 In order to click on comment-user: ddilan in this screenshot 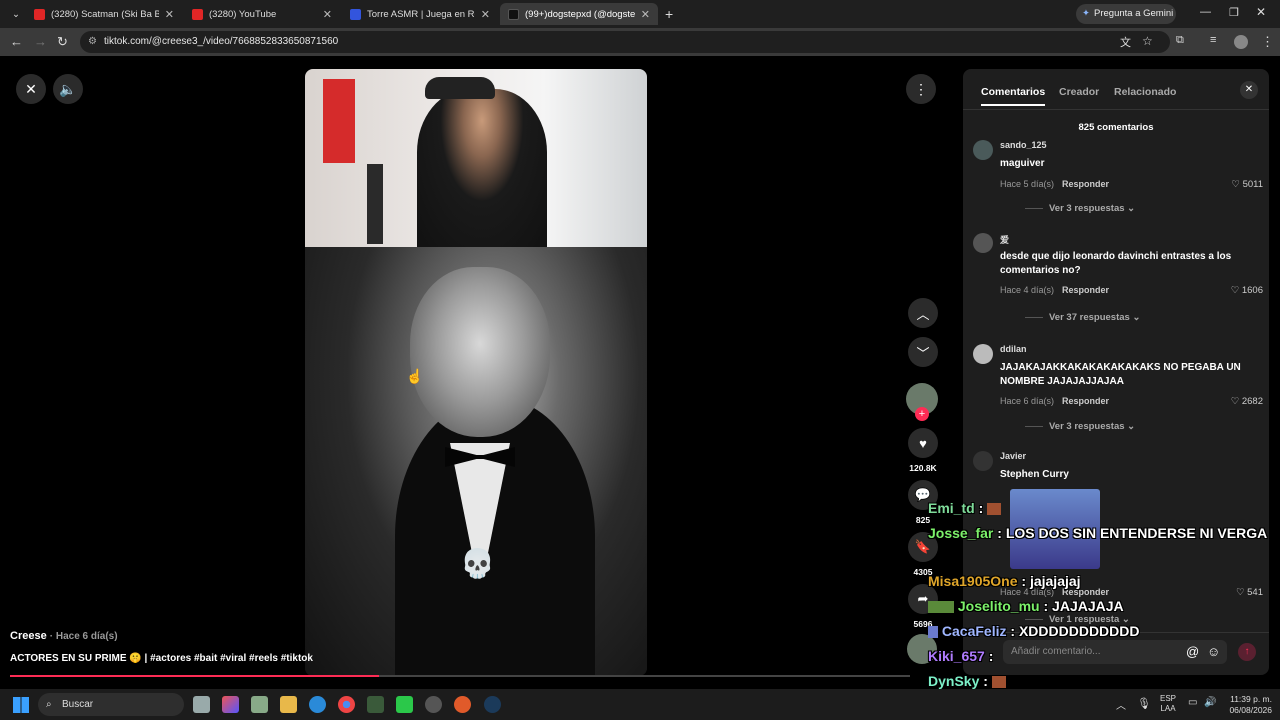, I will do `click(1013, 349)`.